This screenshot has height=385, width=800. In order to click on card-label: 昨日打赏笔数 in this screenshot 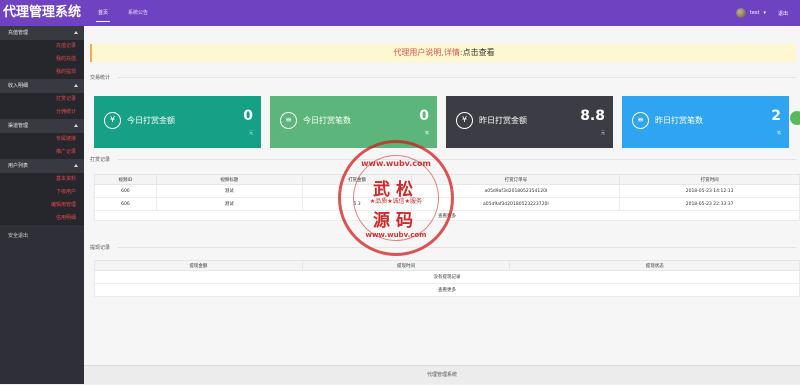, I will do `click(679, 120)`.